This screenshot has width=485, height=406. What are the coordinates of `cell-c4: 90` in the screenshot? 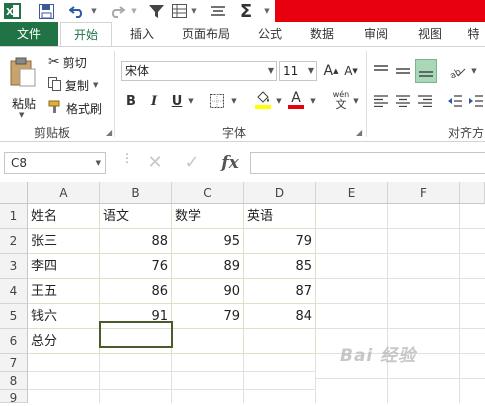 It's located at (208, 291).